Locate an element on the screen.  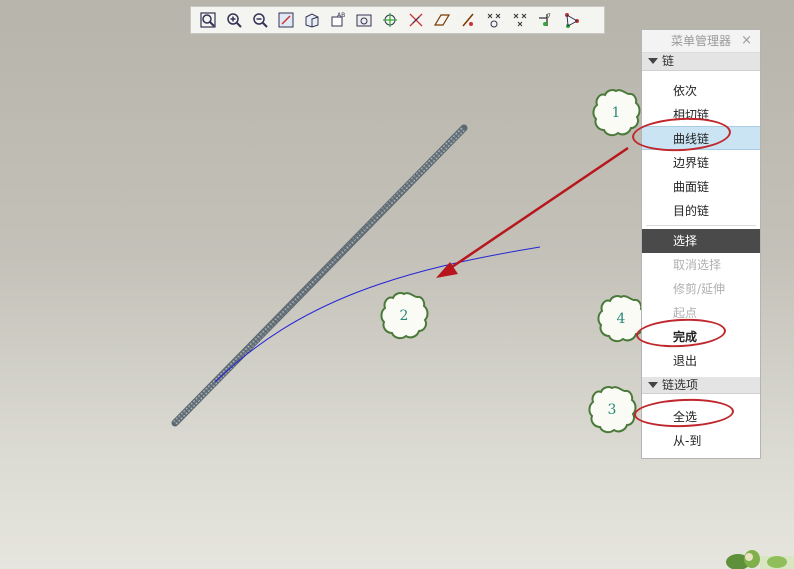
annotation-icon is located at coordinates (519, 20).